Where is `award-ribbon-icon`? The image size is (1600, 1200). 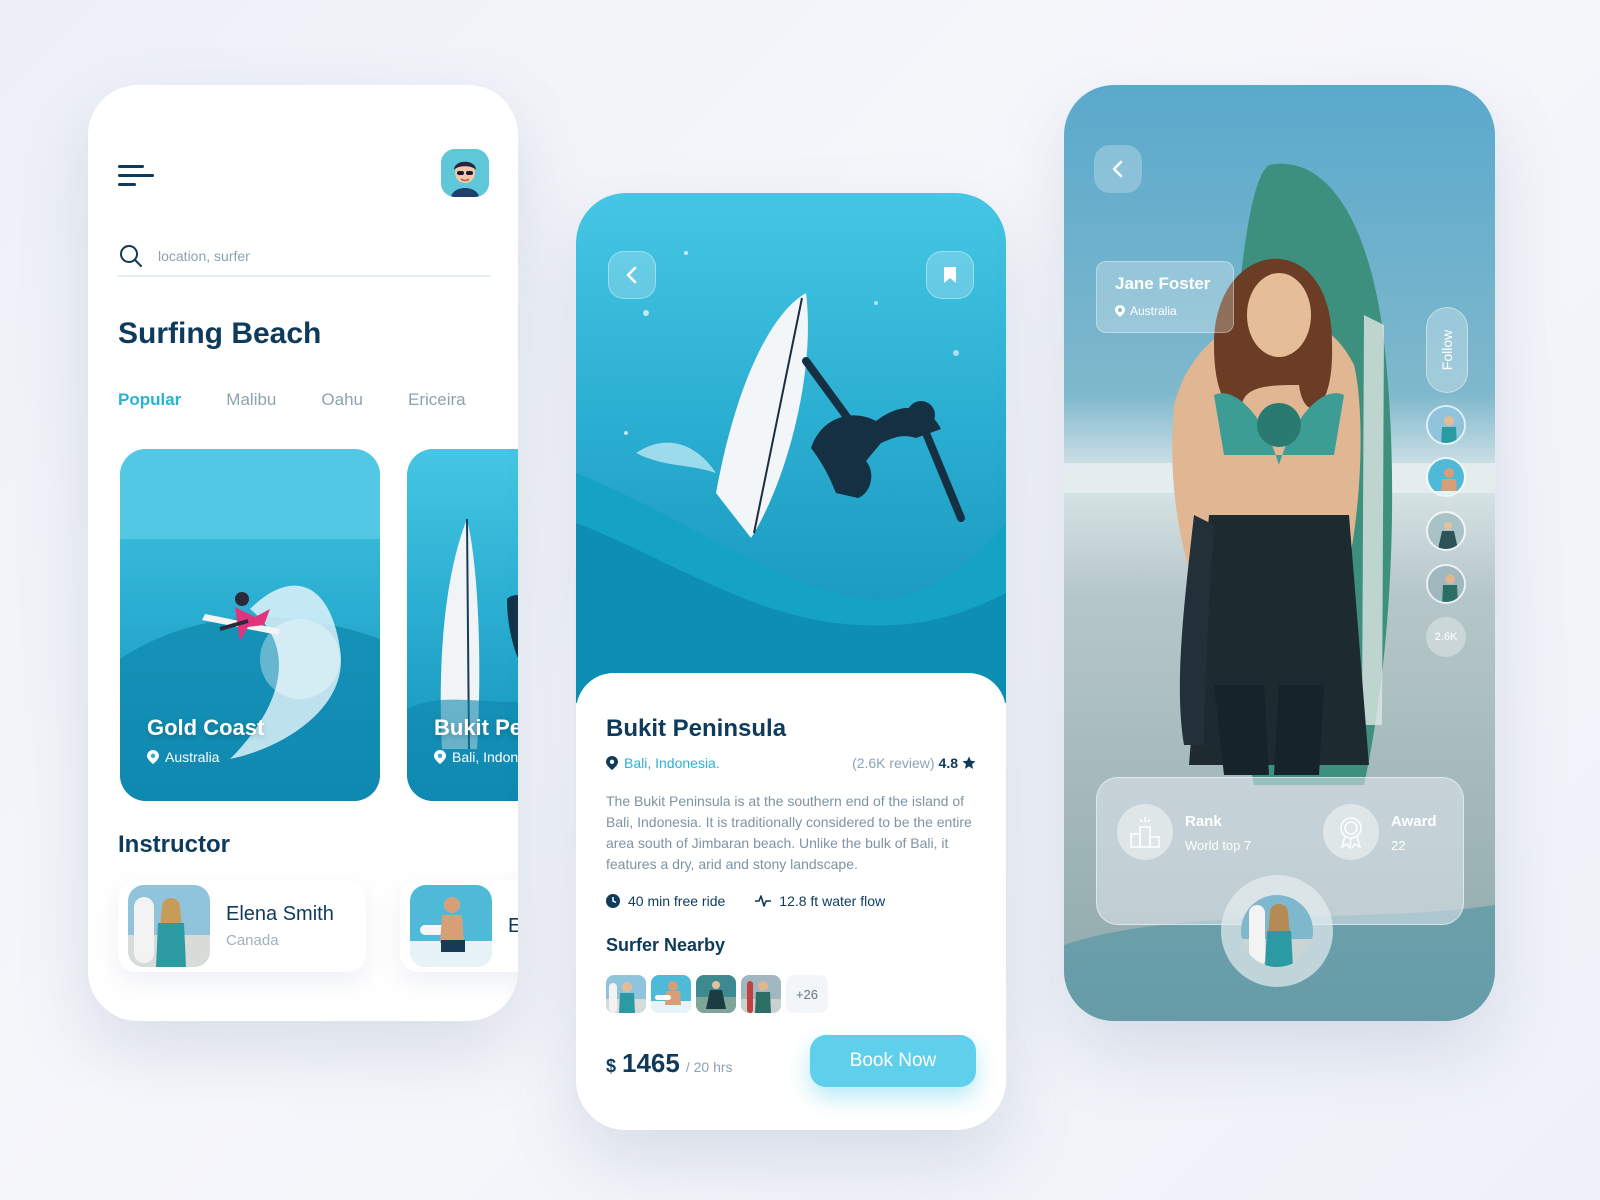 award-ribbon-icon is located at coordinates (1351, 833).